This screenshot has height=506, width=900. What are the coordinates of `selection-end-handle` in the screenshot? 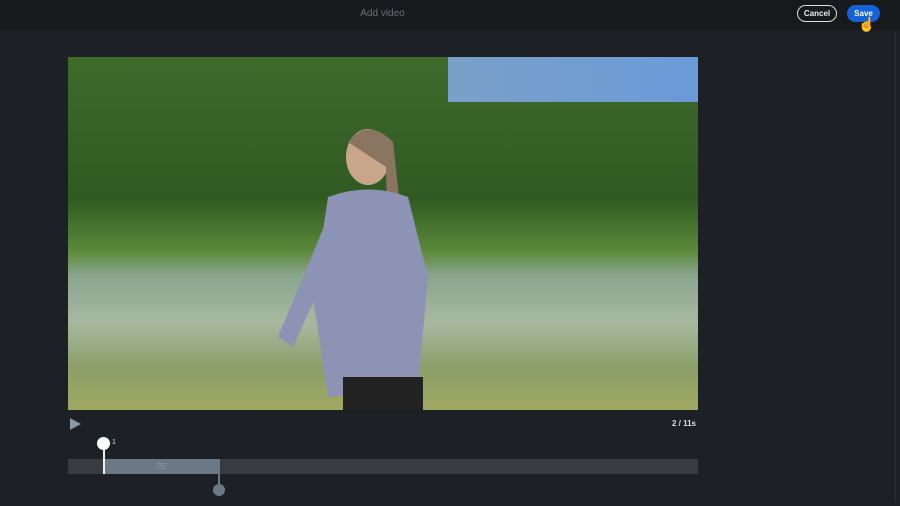 It's located at (219, 490).